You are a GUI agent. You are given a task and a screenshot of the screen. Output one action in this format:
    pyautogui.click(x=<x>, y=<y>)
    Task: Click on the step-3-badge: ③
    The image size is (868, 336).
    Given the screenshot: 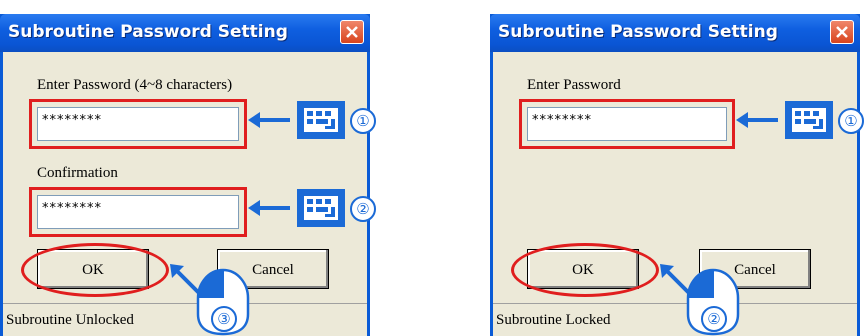 What is the action you would take?
    pyautogui.click(x=224, y=319)
    